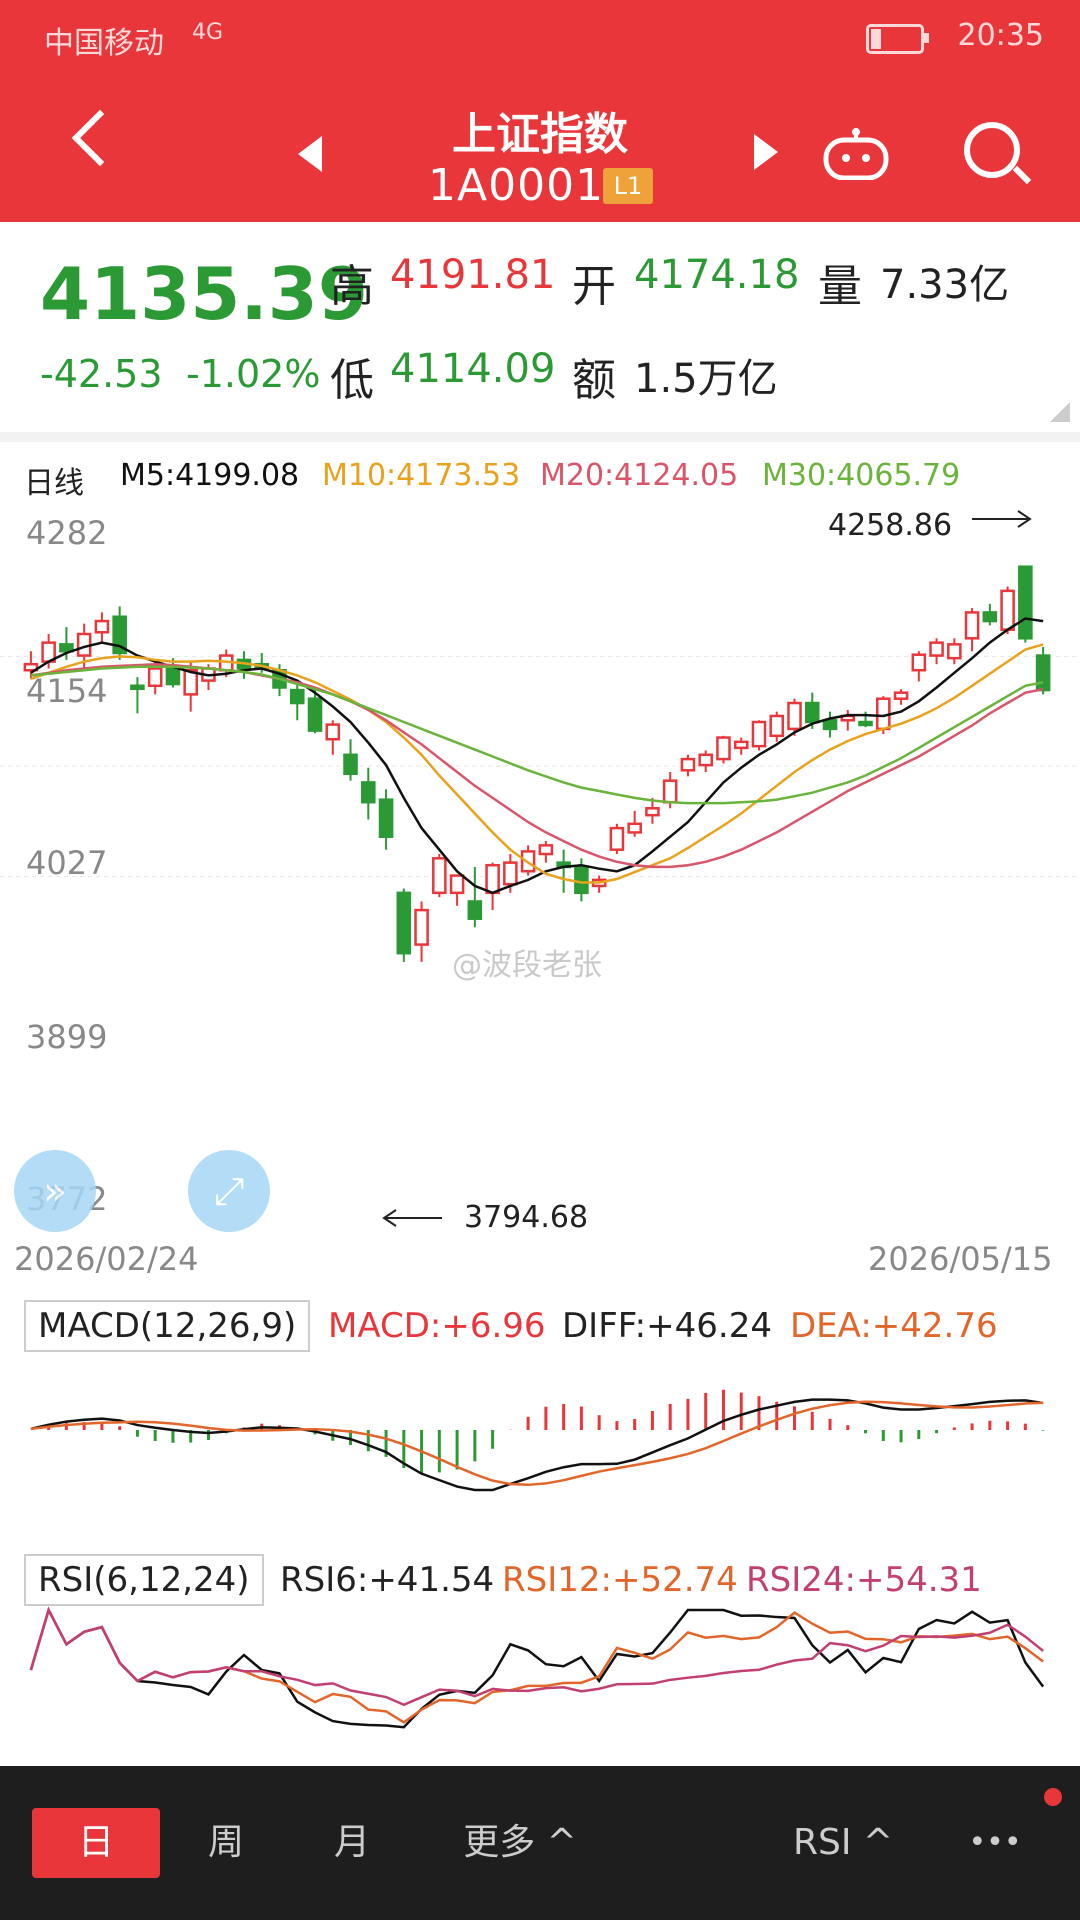 The height and width of the screenshot is (1920, 1080). I want to click on macd-chart, so click(537, 1440).